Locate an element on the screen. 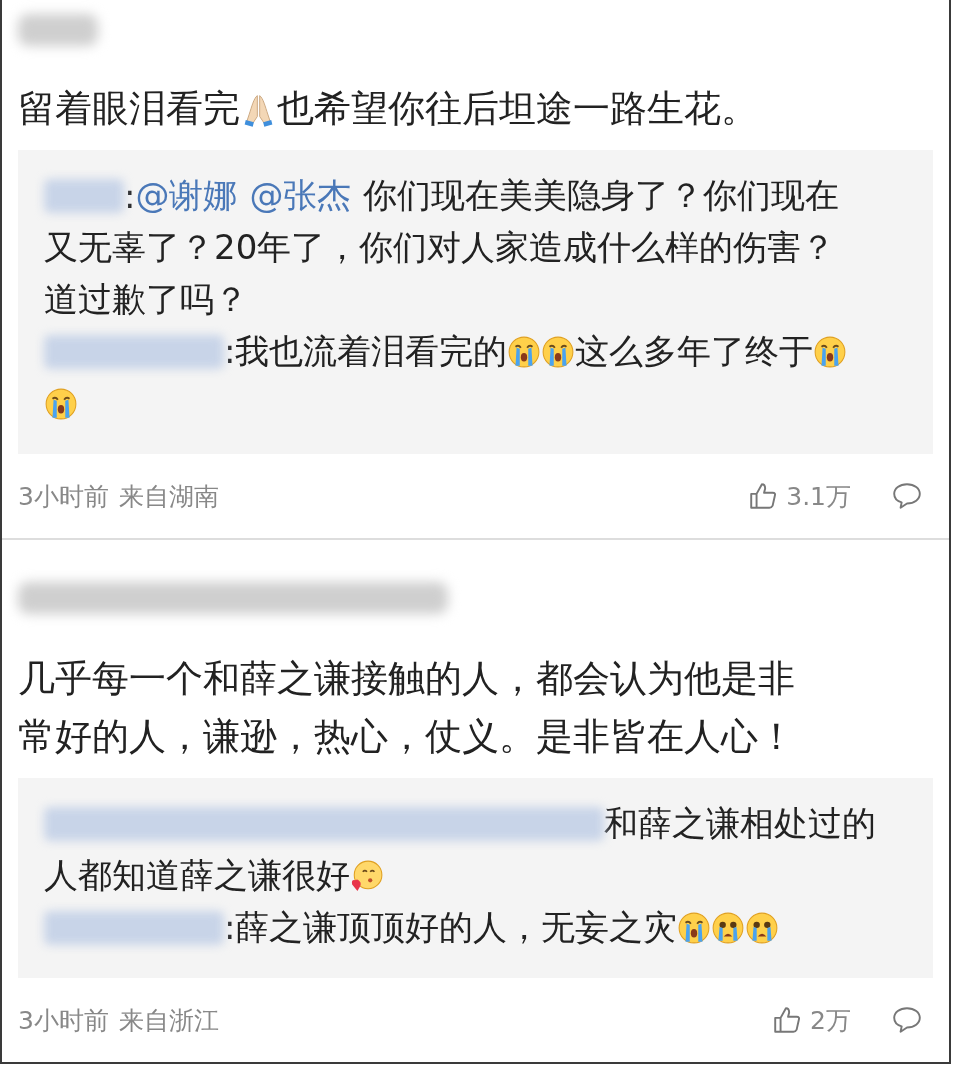  reply-text: 和薛之谦相处过的 is located at coordinates (740, 823).